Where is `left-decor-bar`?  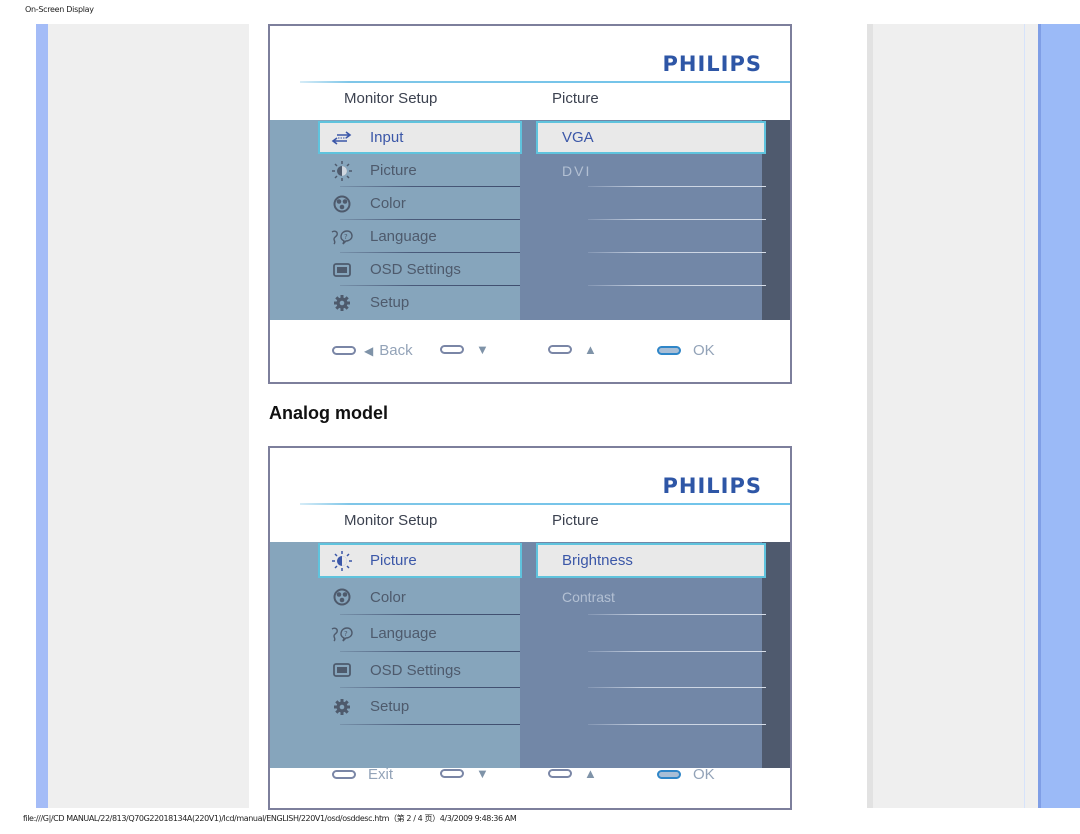 left-decor-bar is located at coordinates (42, 416).